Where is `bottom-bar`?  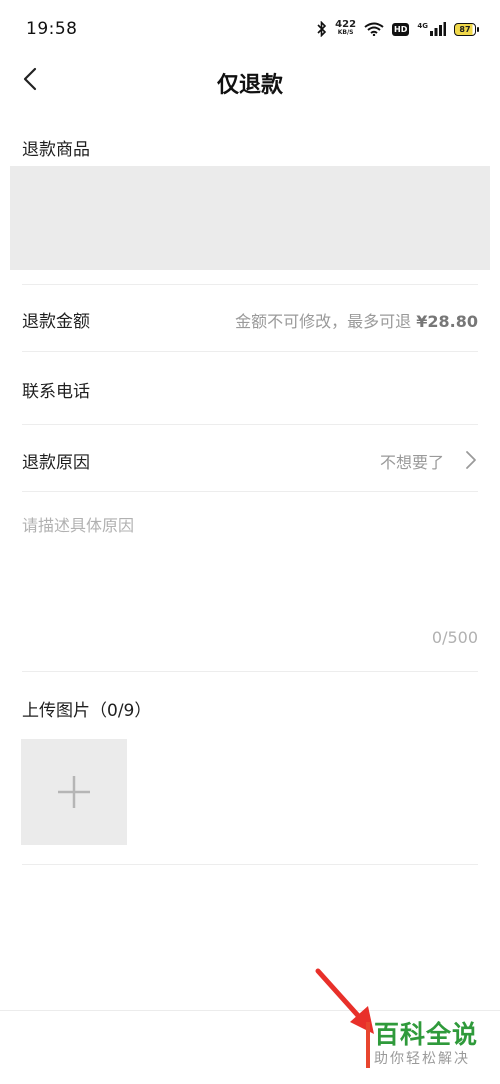 bottom-bar is located at coordinates (250, 1010).